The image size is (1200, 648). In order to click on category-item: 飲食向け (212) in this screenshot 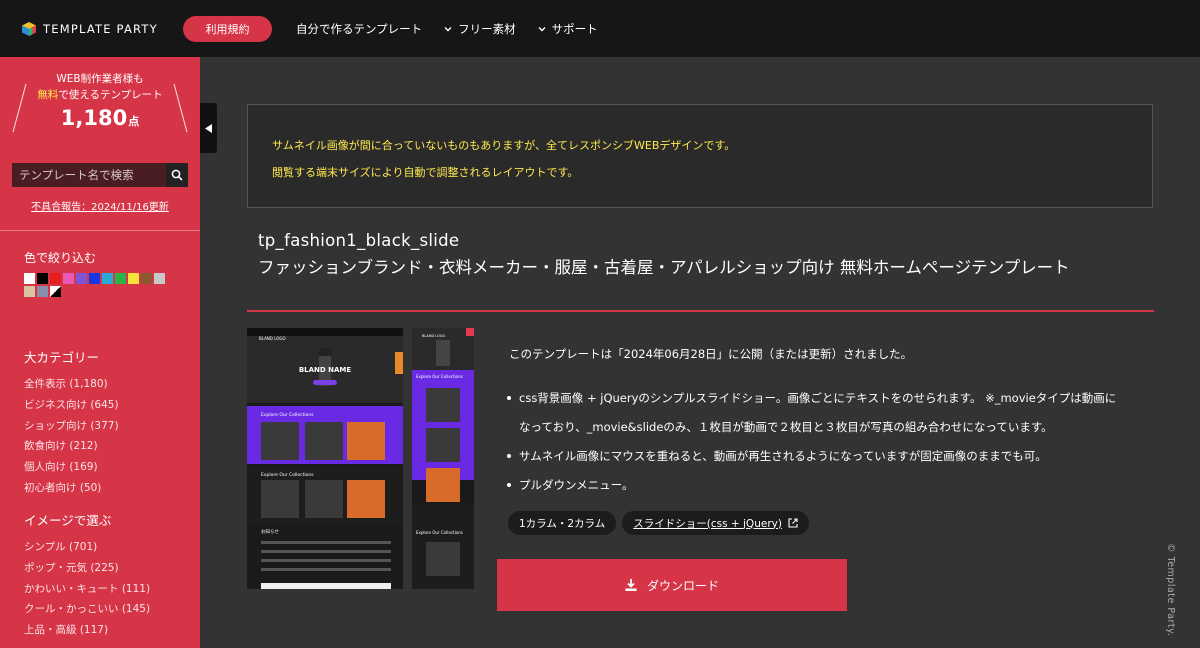, I will do `click(71, 448)`.